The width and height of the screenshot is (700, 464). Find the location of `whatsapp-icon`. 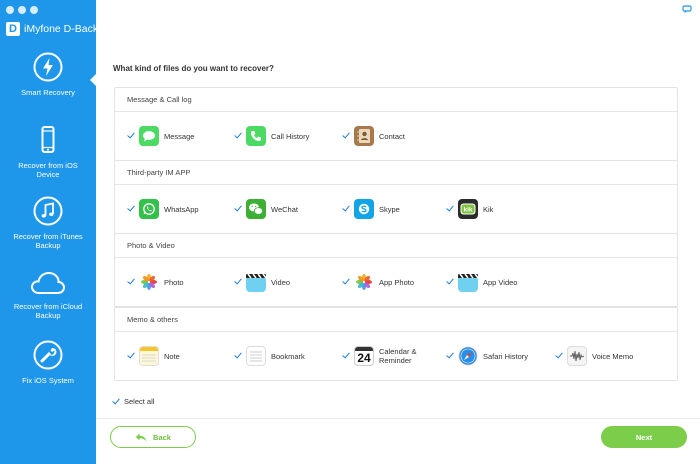

whatsapp-icon is located at coordinates (149, 209).